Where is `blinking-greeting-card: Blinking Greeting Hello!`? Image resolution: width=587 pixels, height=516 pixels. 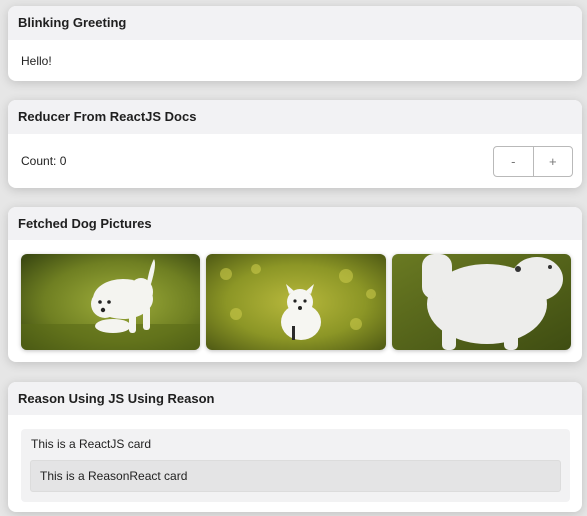
blinking-greeting-card: Blinking Greeting Hello! is located at coordinates (295, 43).